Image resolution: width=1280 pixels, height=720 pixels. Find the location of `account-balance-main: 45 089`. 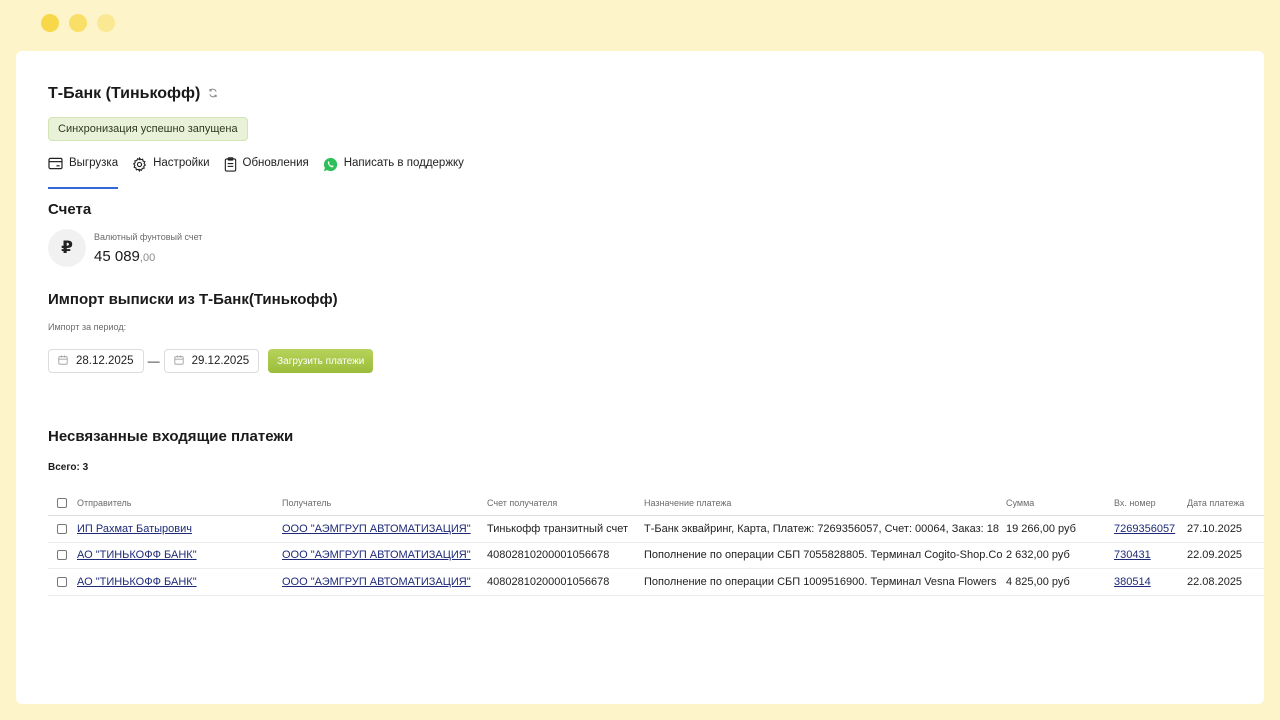

account-balance-main: 45 089 is located at coordinates (117, 256).